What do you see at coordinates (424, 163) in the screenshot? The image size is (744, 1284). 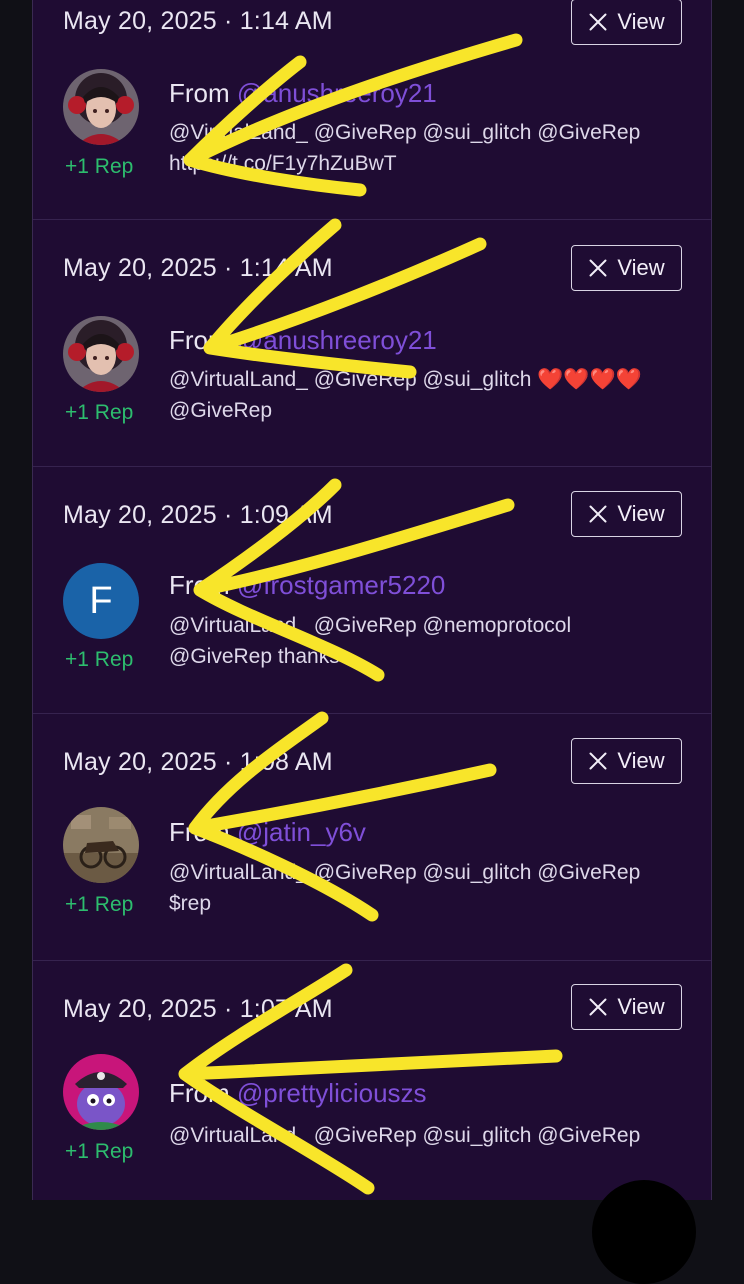 I see `message-link: https://t.co/F1y7hZuBwT` at bounding box center [424, 163].